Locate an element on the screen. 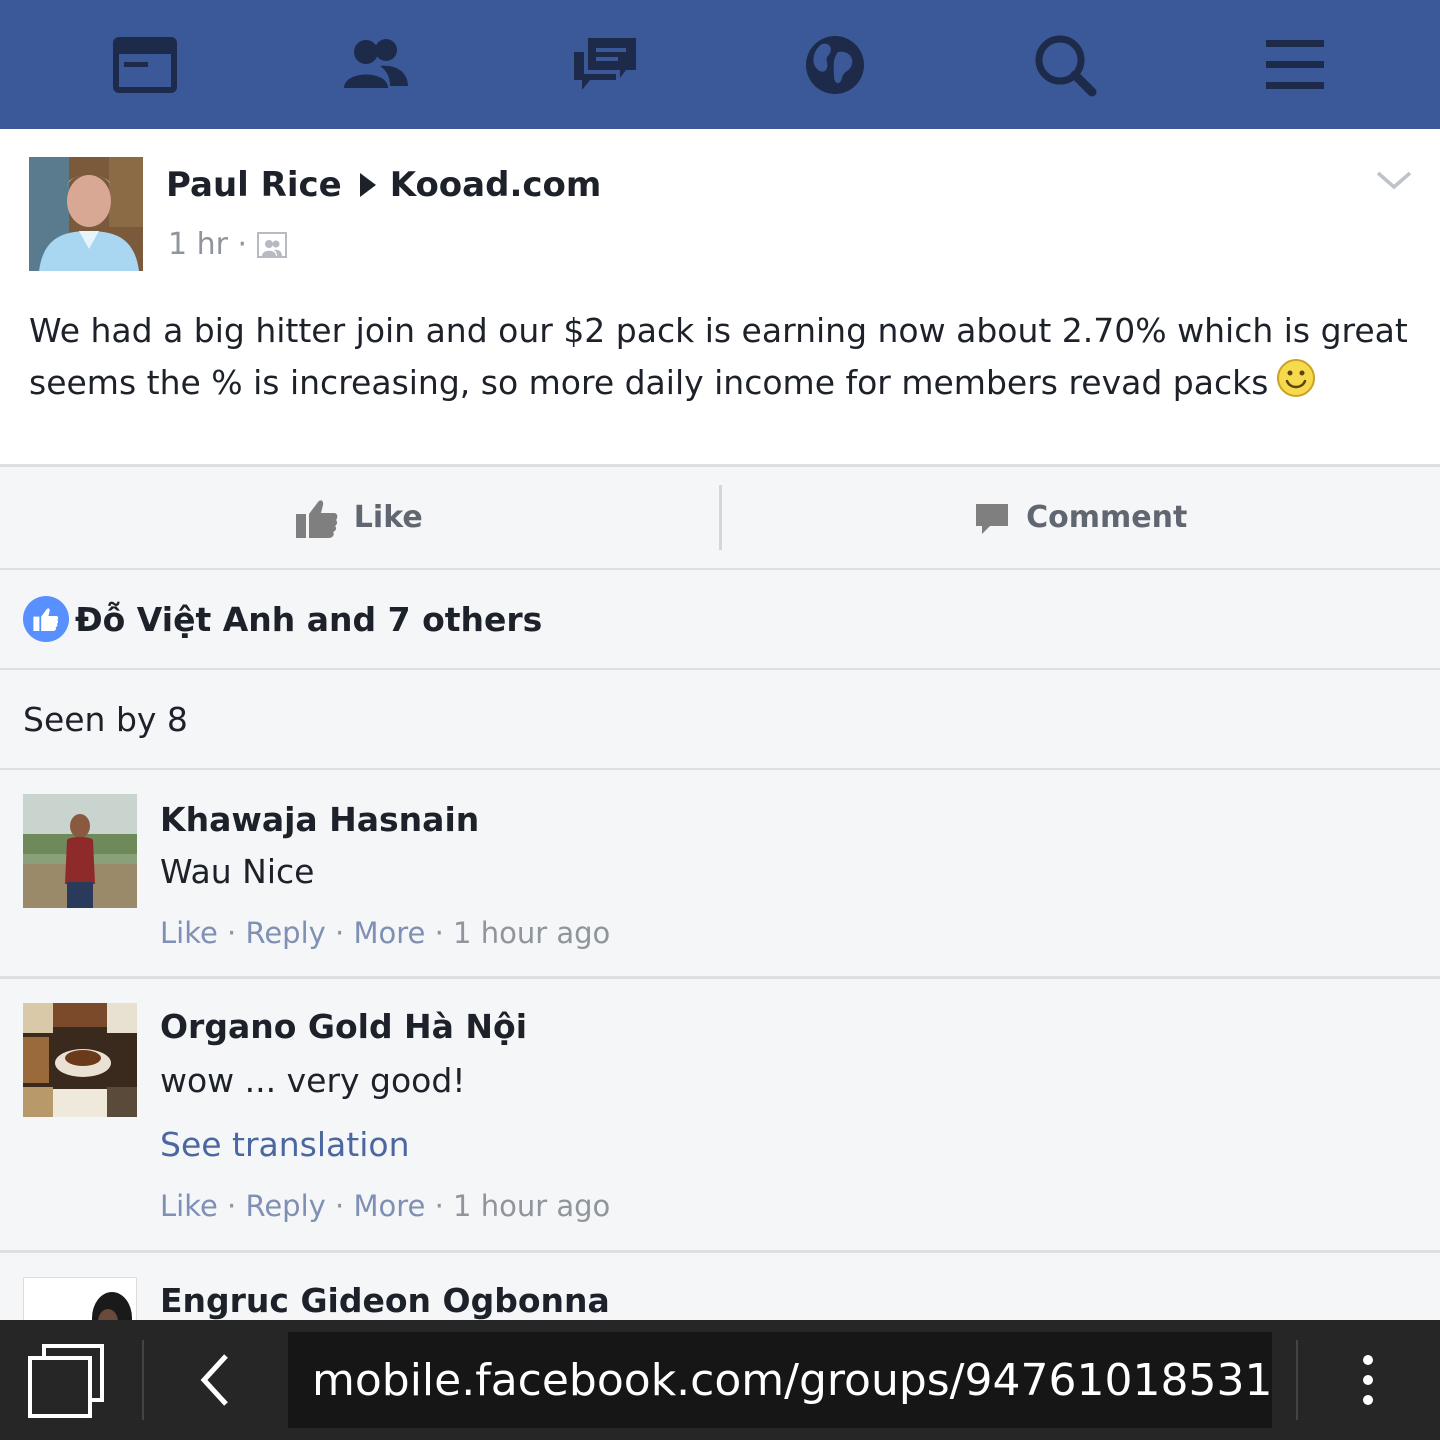  search-icon is located at coordinates (1066, 65).